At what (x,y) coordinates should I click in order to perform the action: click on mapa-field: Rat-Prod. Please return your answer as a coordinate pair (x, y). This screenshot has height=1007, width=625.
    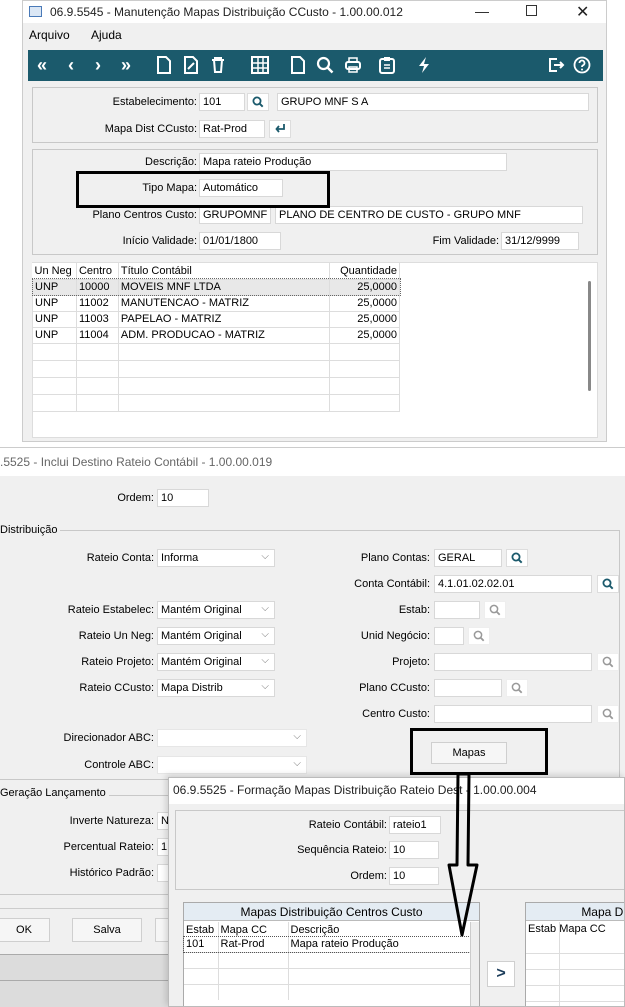
    Looking at the image, I should click on (232, 129).